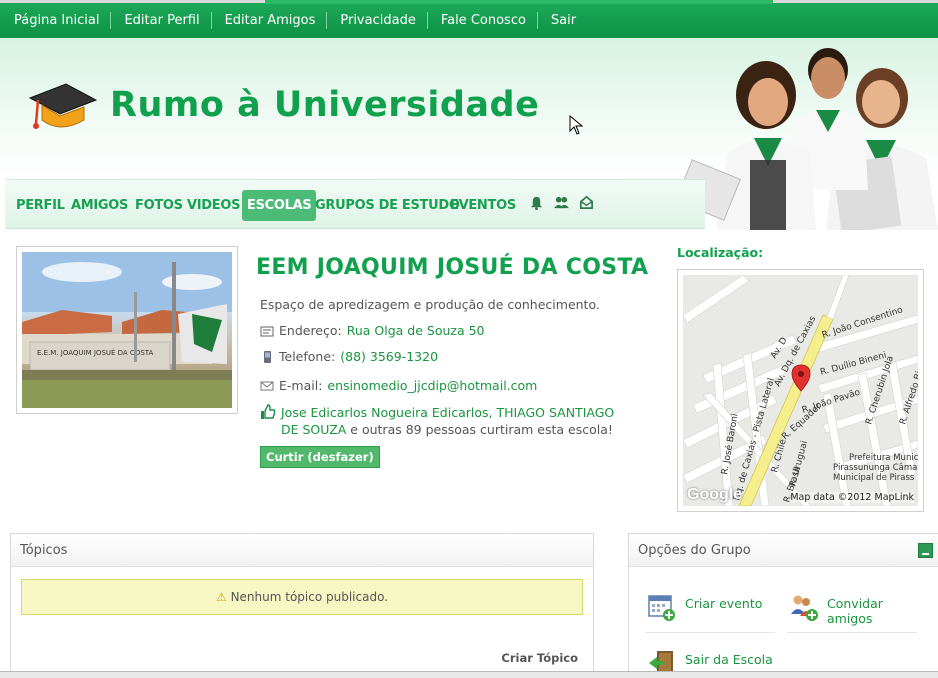 The image size is (938, 678). Describe the element at coordinates (279, 205) in the screenshot. I see `nav-escolas: ESCOLAS` at that location.